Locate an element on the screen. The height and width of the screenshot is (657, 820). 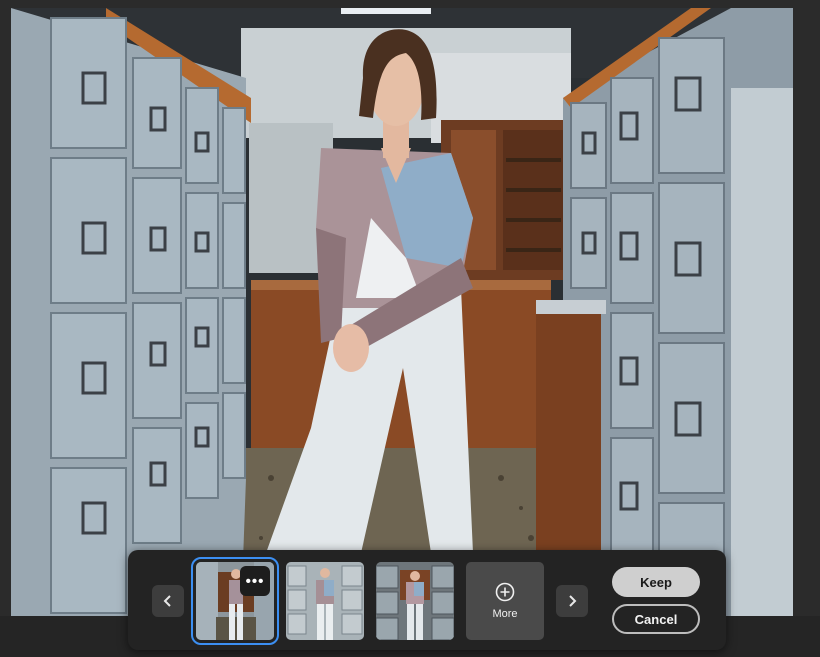
keep-button: Keep is located at coordinates (656, 582).